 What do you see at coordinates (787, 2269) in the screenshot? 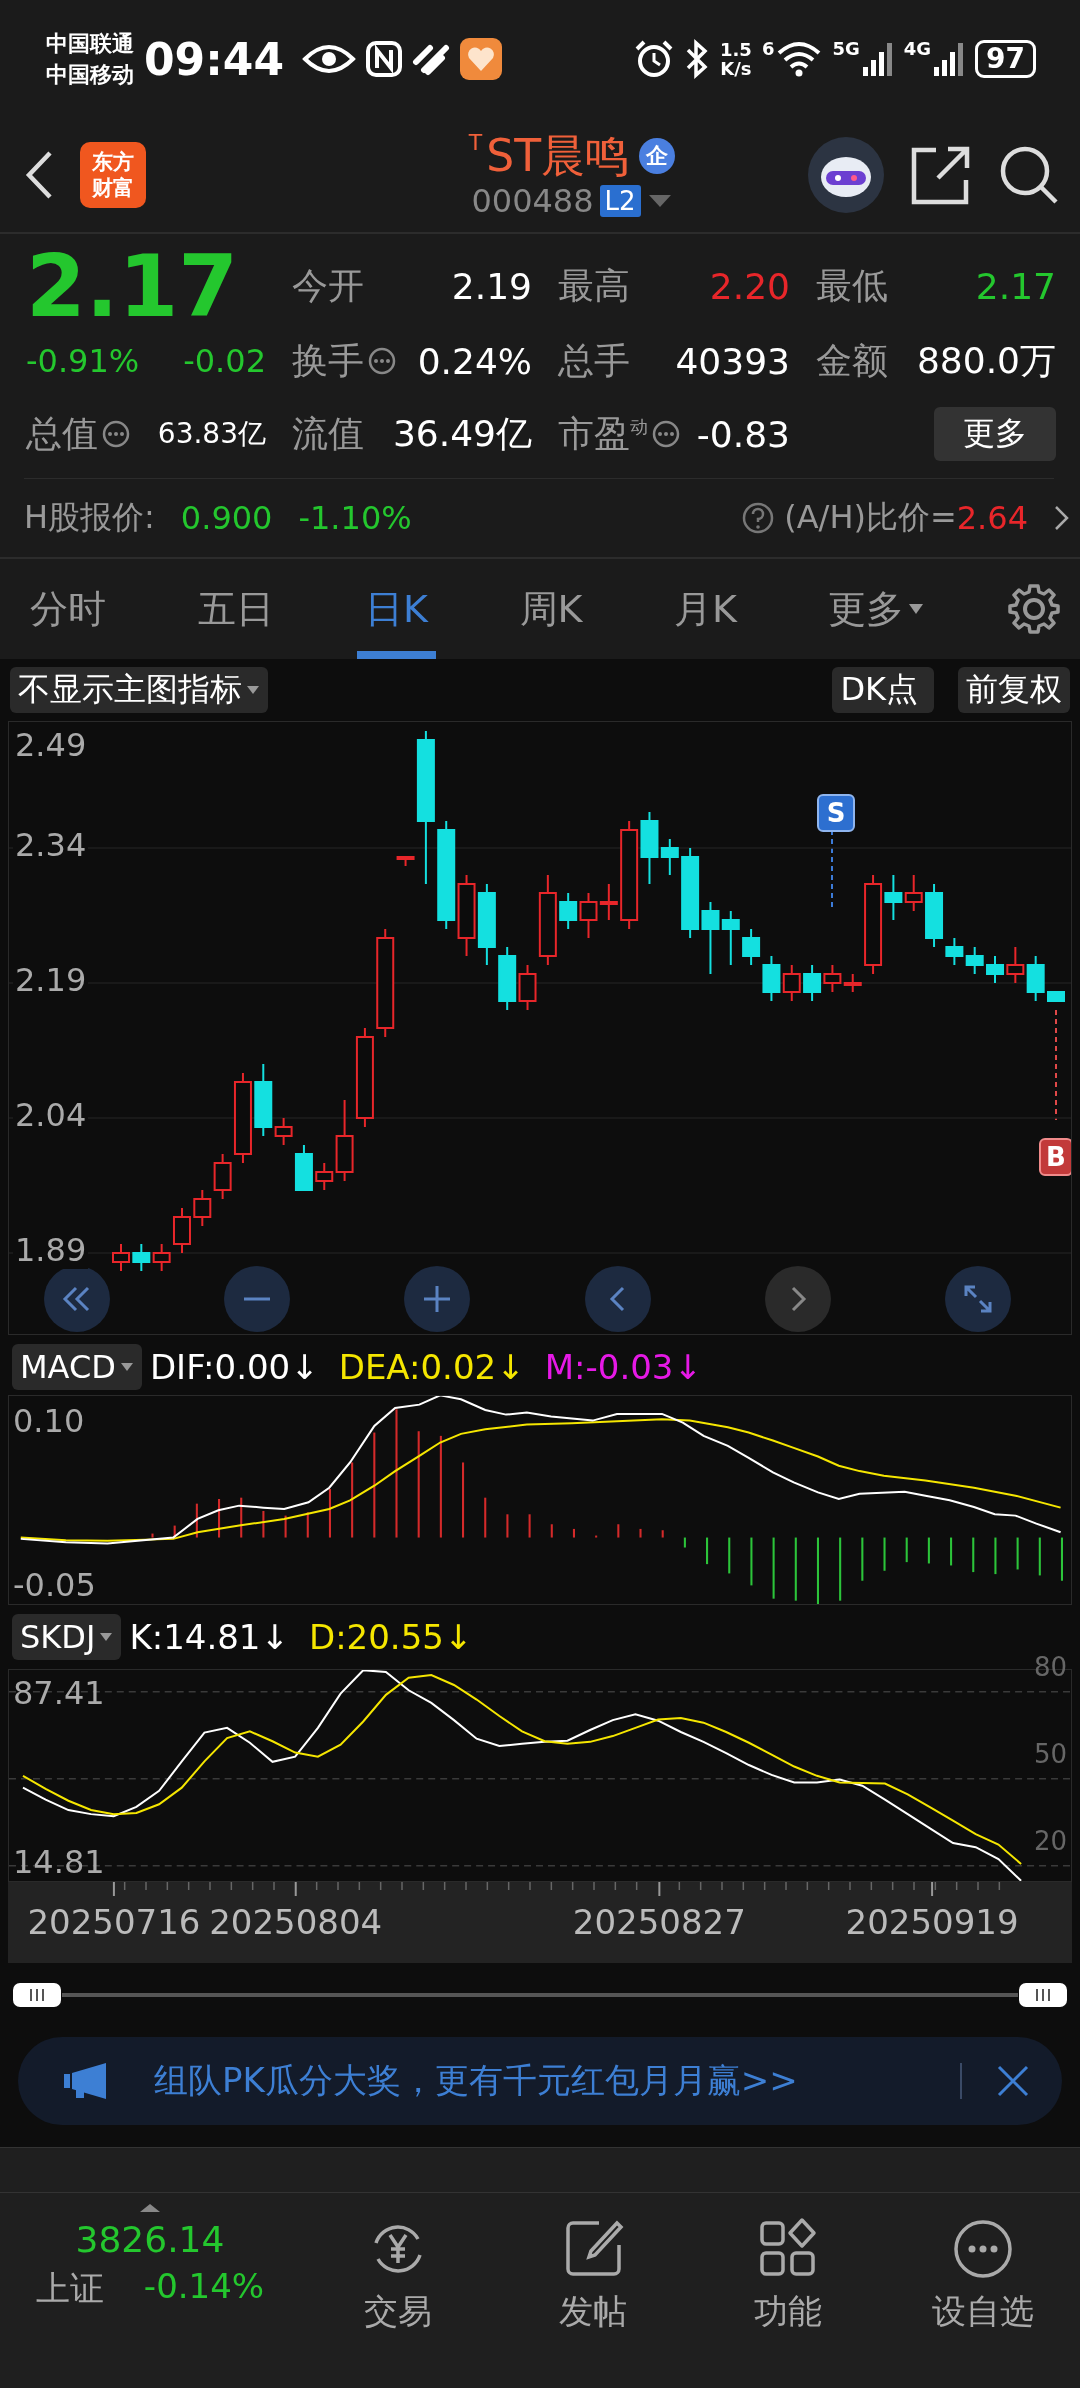
I see `nav-item: 功能` at bounding box center [787, 2269].